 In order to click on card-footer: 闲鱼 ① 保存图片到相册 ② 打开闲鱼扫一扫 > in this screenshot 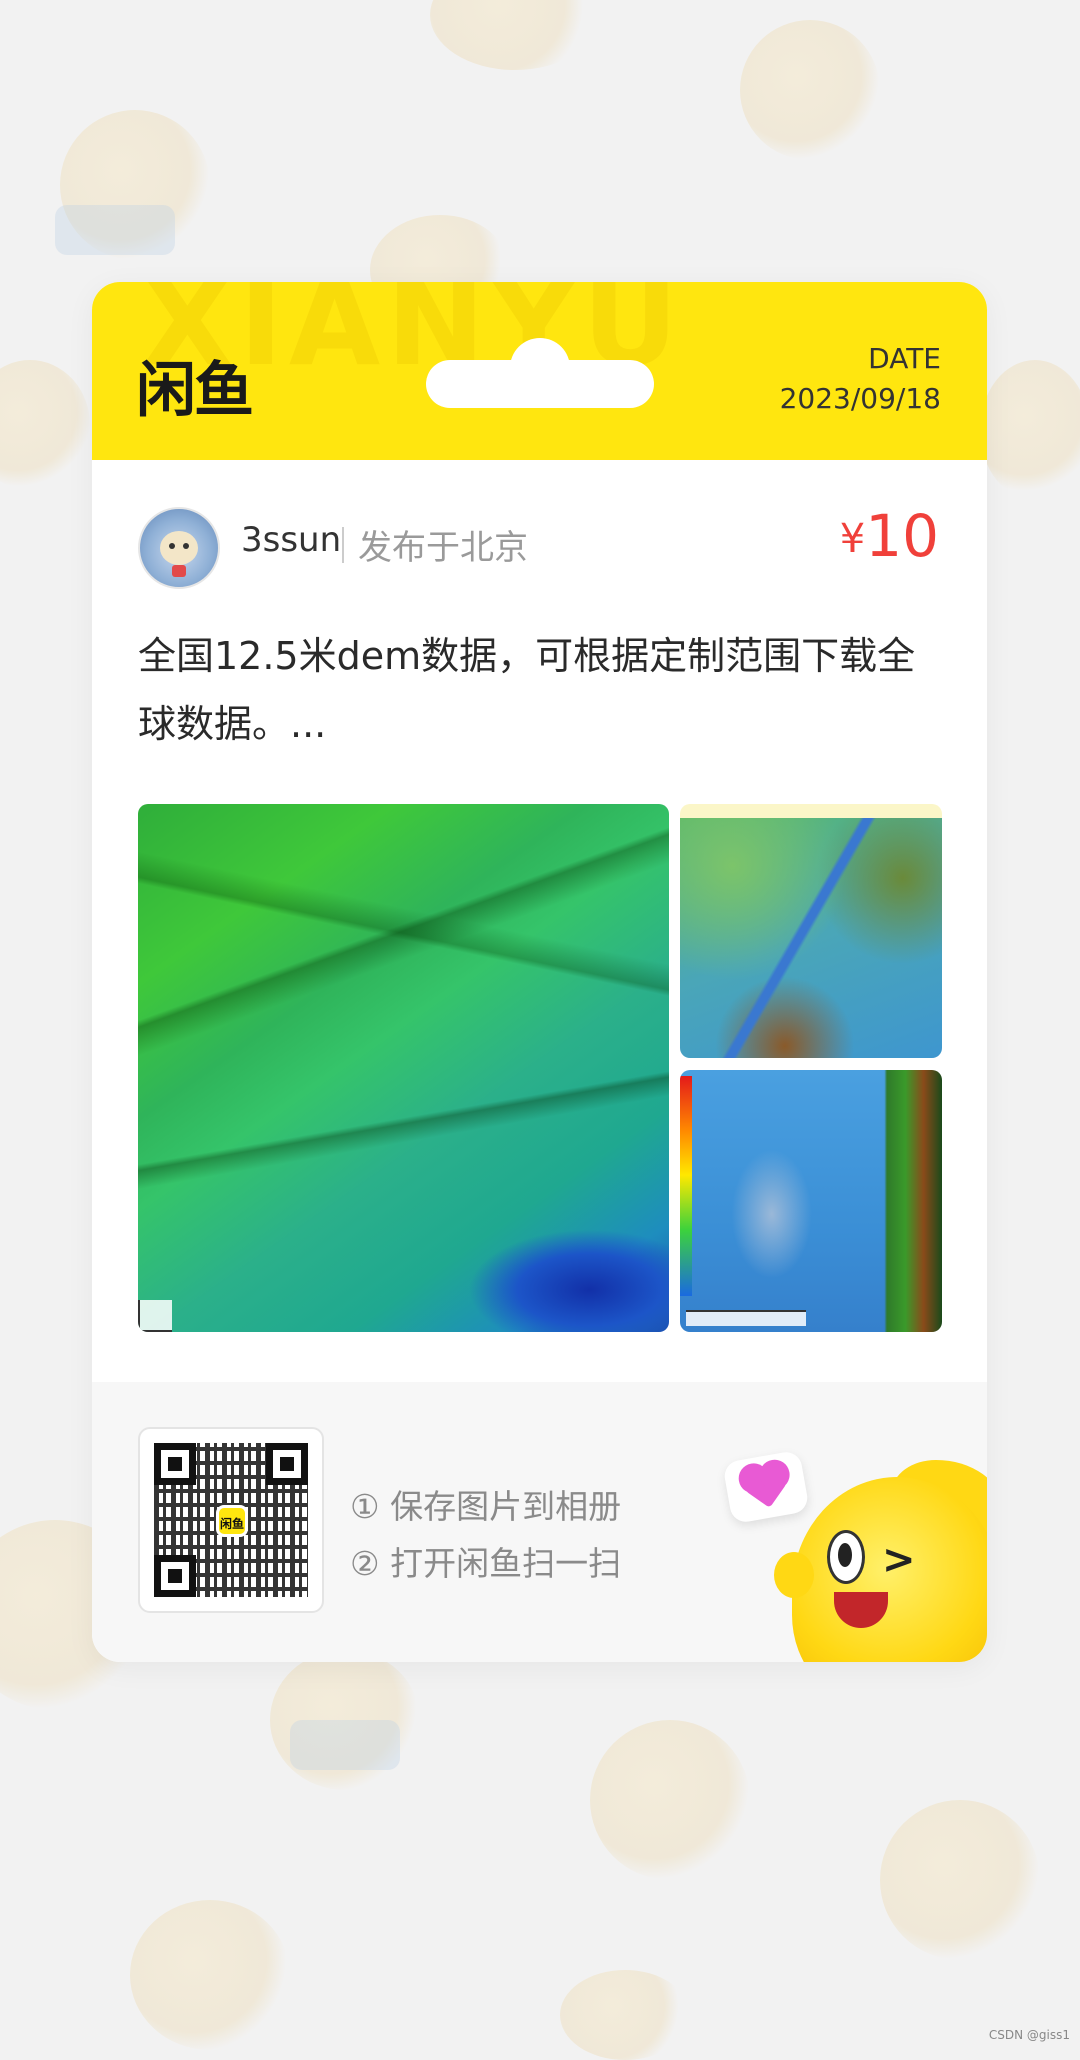, I will do `click(539, 1522)`.